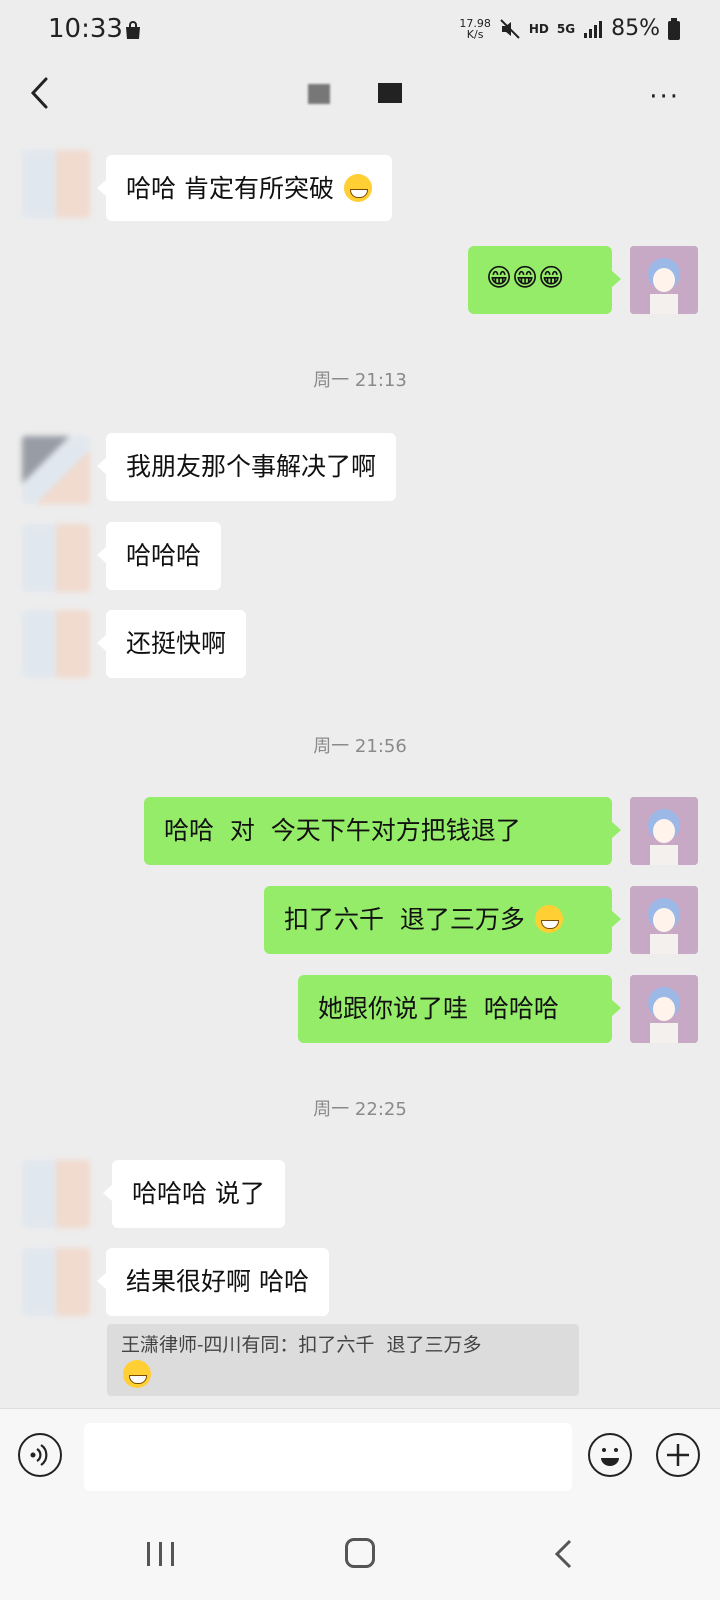 This screenshot has height=1600, width=720. What do you see at coordinates (475, 34) in the screenshot?
I see `network-speed-unit: K/s` at bounding box center [475, 34].